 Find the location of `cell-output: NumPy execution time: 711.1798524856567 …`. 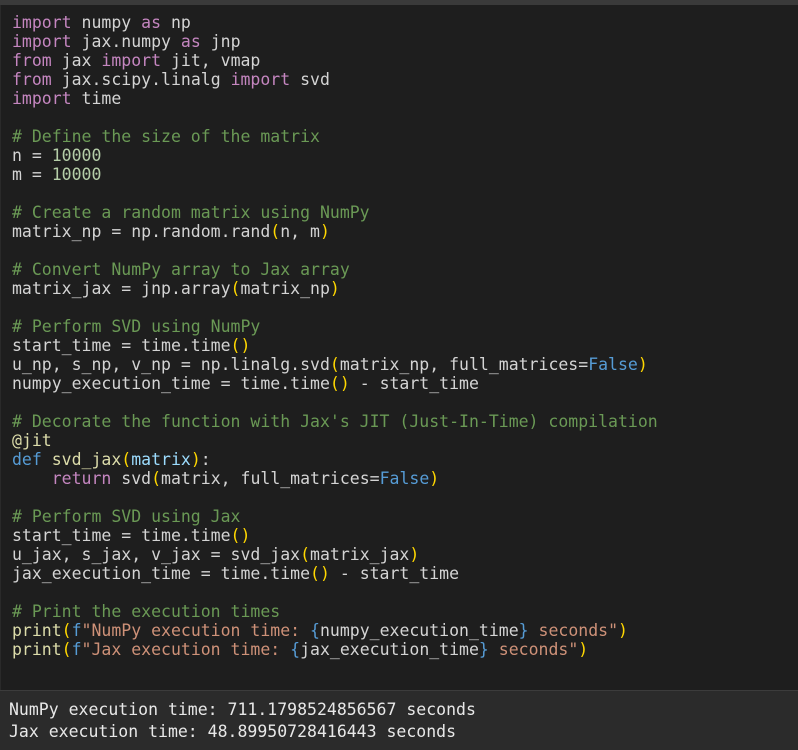

cell-output: NumPy execution time: 711.1798524856567 … is located at coordinates (399, 720).